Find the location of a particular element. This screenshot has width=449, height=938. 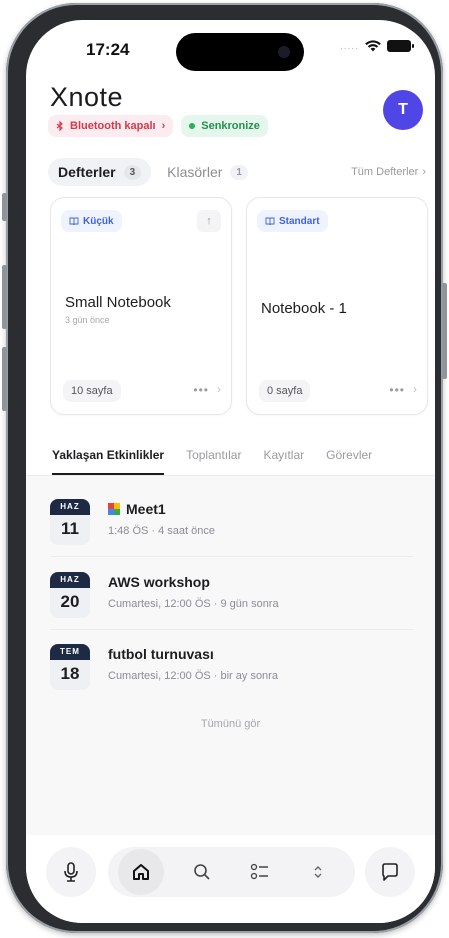

status-chips: Bluetooth kapalı › Senkronize is located at coordinates (158, 126).